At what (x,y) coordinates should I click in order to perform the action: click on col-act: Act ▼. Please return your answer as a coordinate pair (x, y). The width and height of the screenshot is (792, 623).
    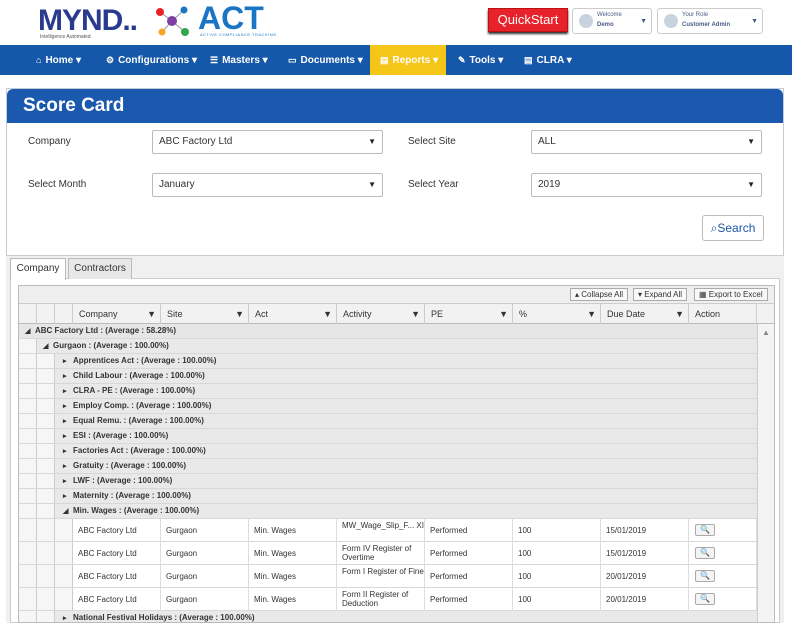
    Looking at the image, I should click on (293, 314).